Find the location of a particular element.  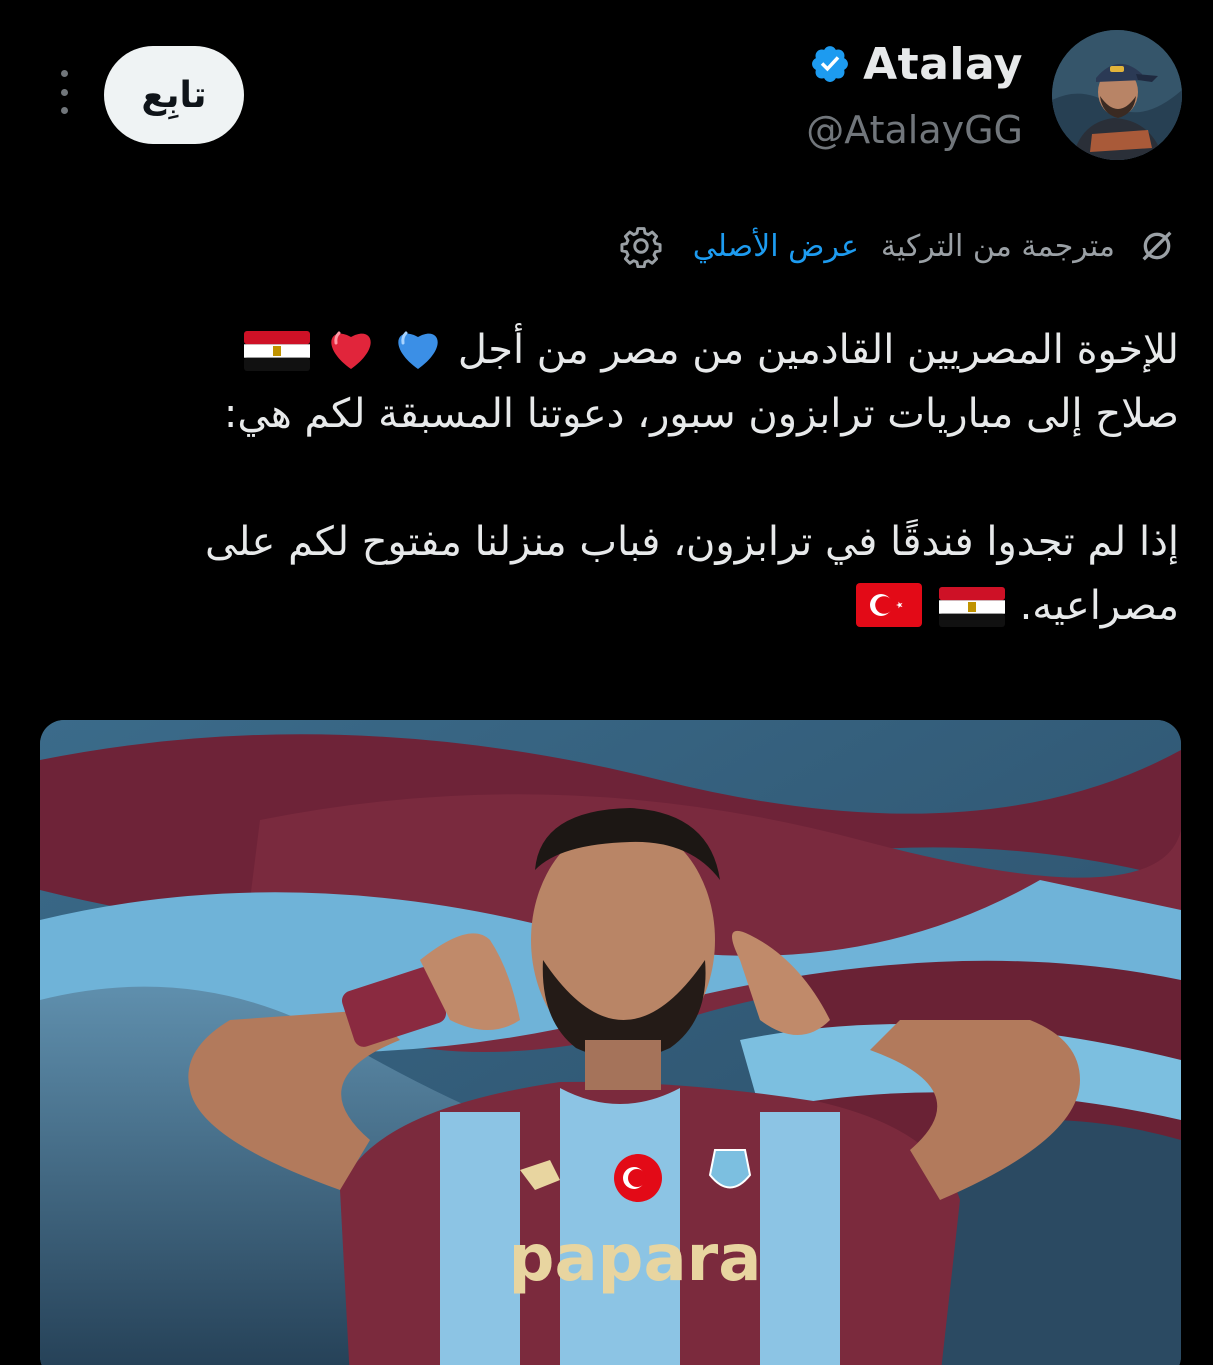

turkey-flag-icon is located at coordinates (889, 605).